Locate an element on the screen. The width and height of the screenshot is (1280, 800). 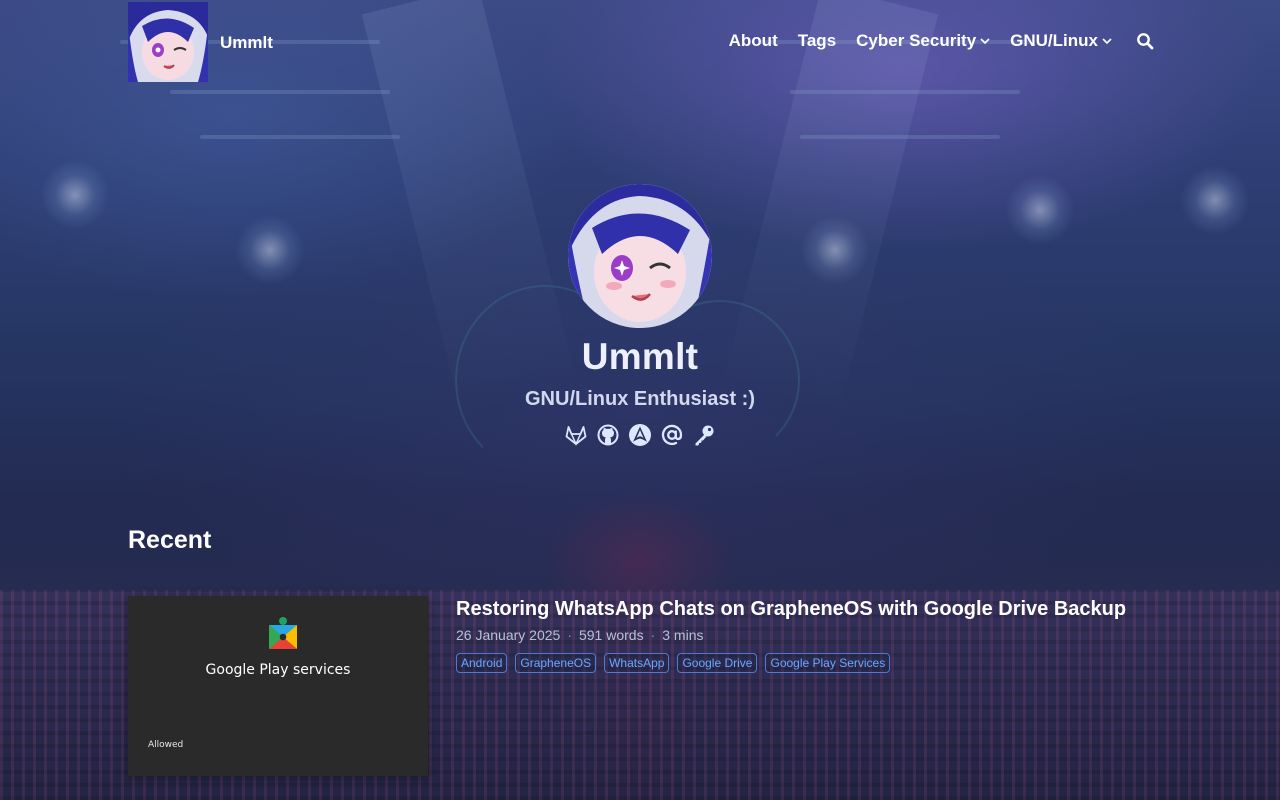
key-icon is located at coordinates (704, 435).